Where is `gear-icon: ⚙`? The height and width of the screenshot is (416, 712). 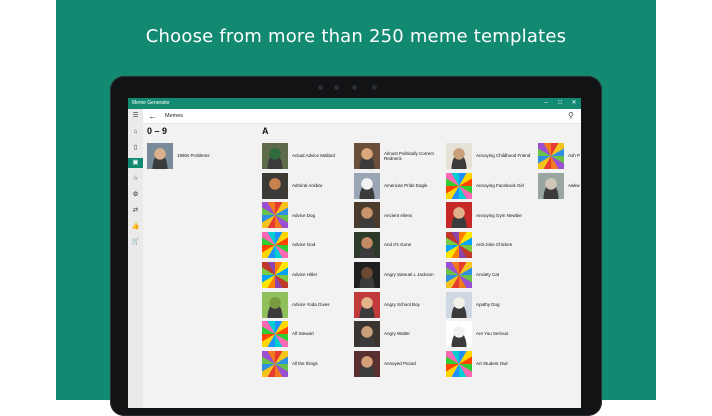
gear-icon: ⚙ is located at coordinates (135, 195).